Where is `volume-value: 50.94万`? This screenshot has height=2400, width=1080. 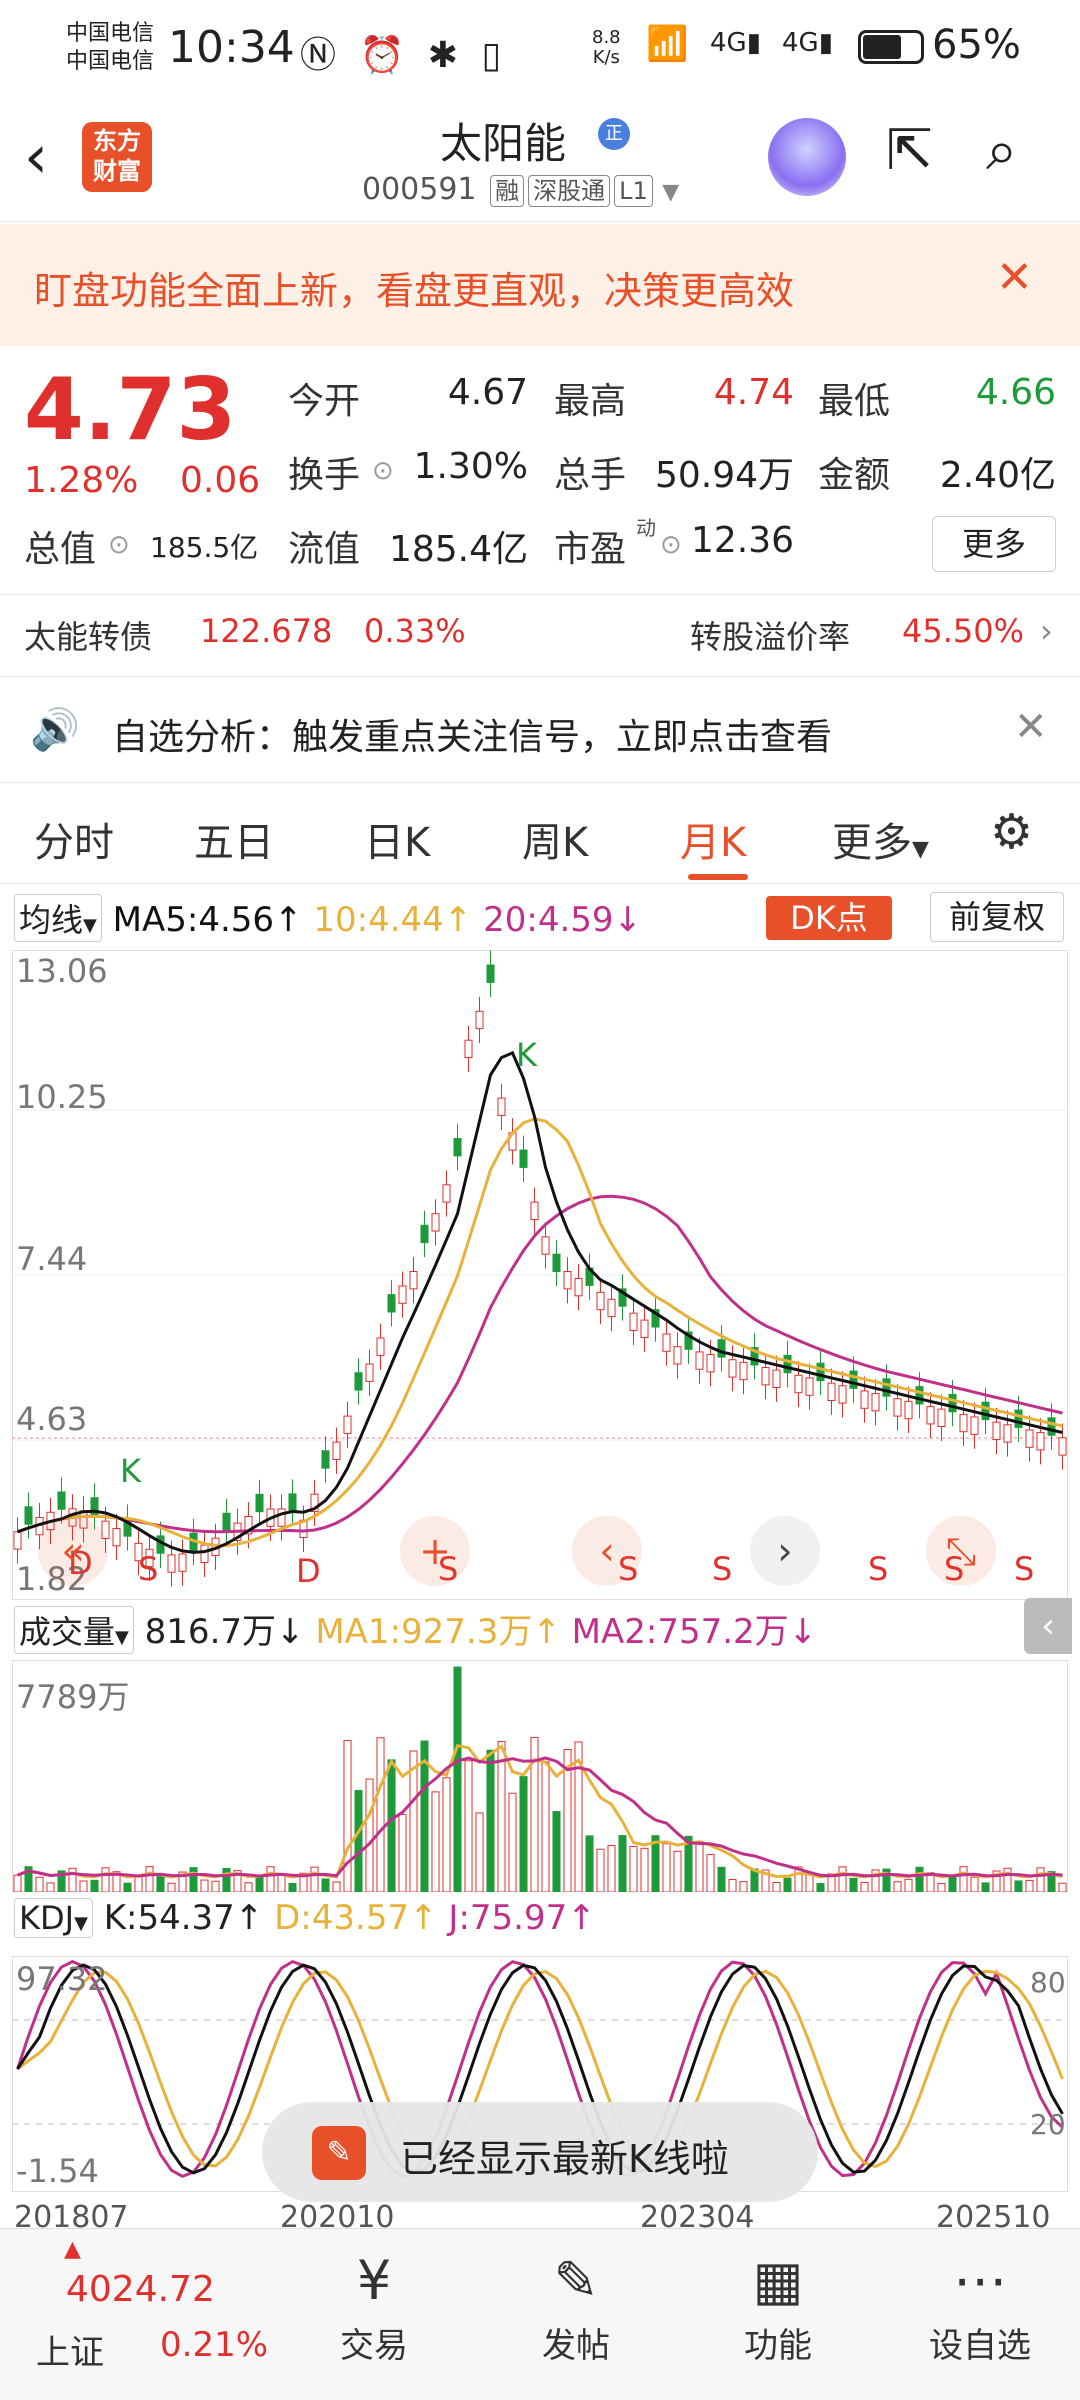
volume-value: 50.94万 is located at coordinates (724, 475).